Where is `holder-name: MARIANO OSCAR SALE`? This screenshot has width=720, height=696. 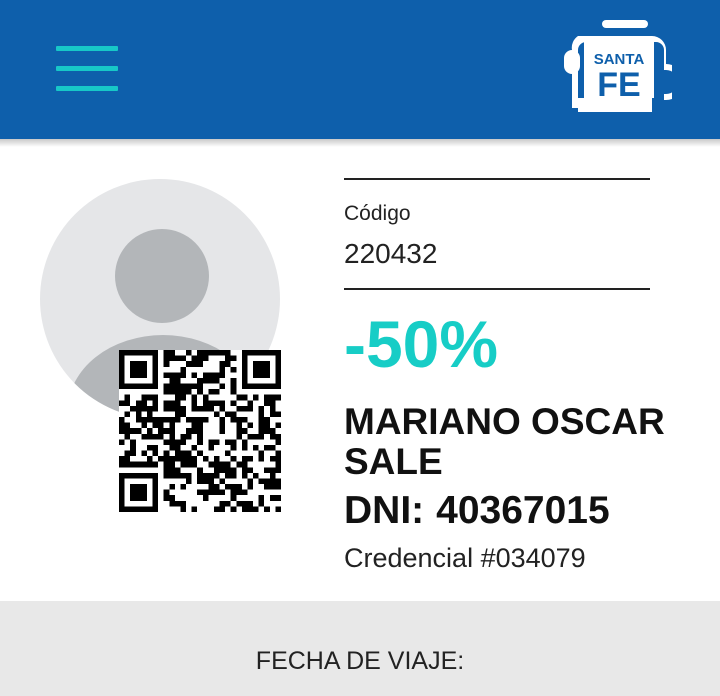 holder-name: MARIANO OSCAR SALE is located at coordinates (504, 441).